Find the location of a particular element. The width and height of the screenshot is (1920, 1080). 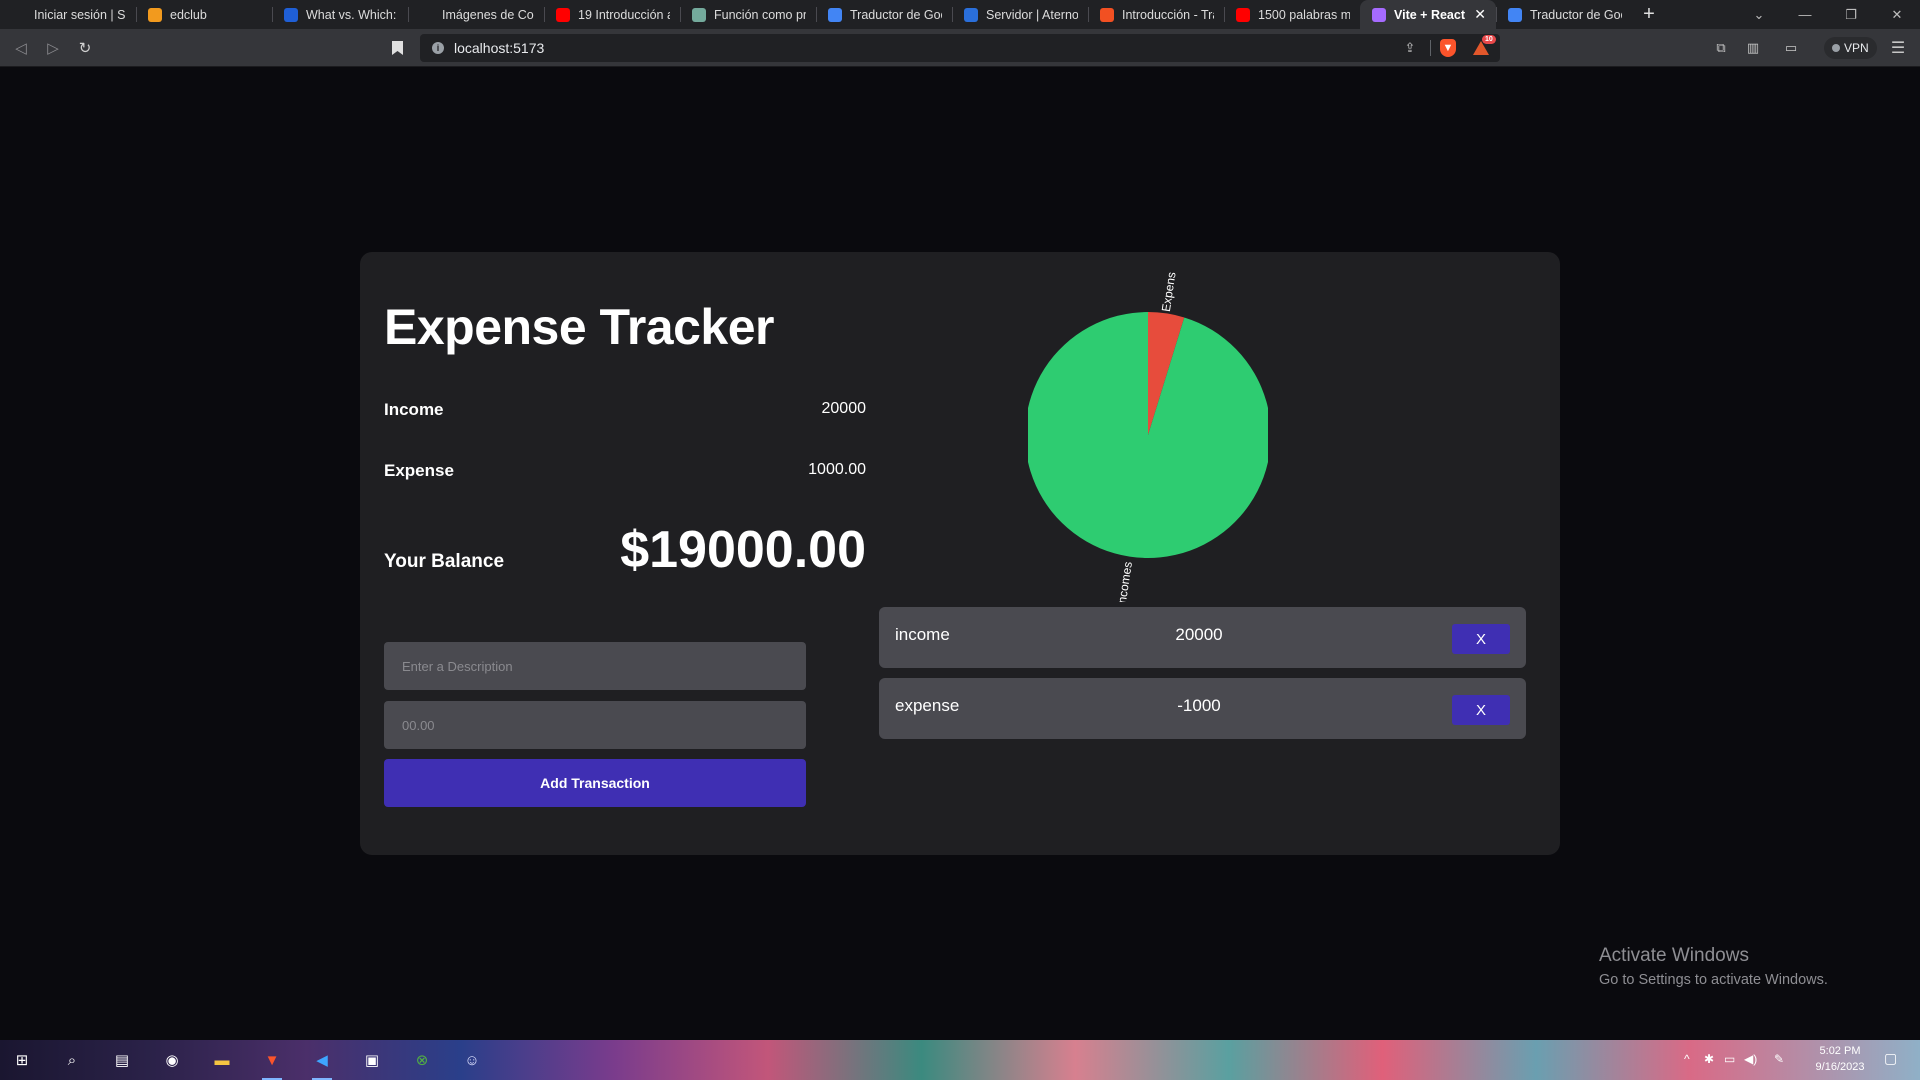

browser-tab: 1500 palabras más is located at coordinates (1292, 14).